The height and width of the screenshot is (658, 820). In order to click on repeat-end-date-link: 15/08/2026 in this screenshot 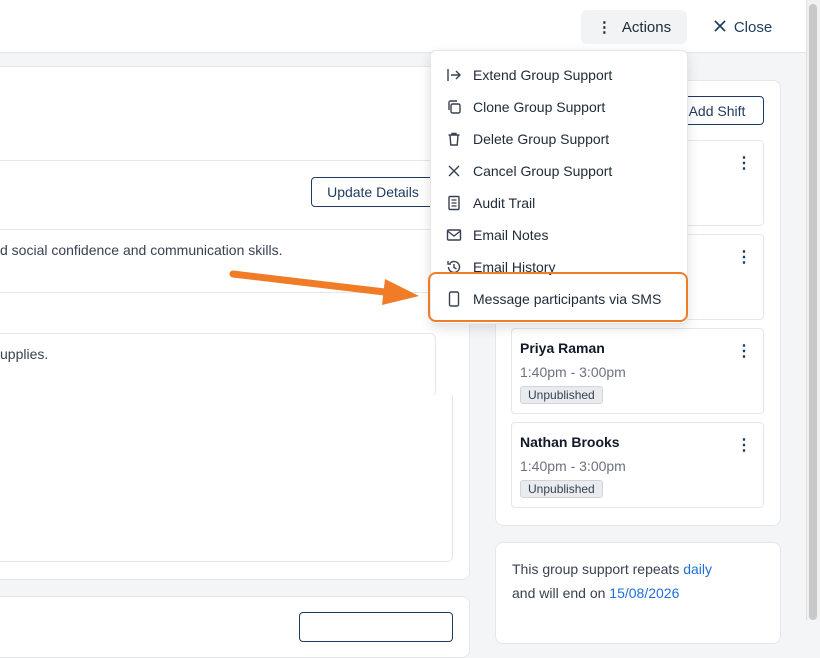, I will do `click(644, 593)`.